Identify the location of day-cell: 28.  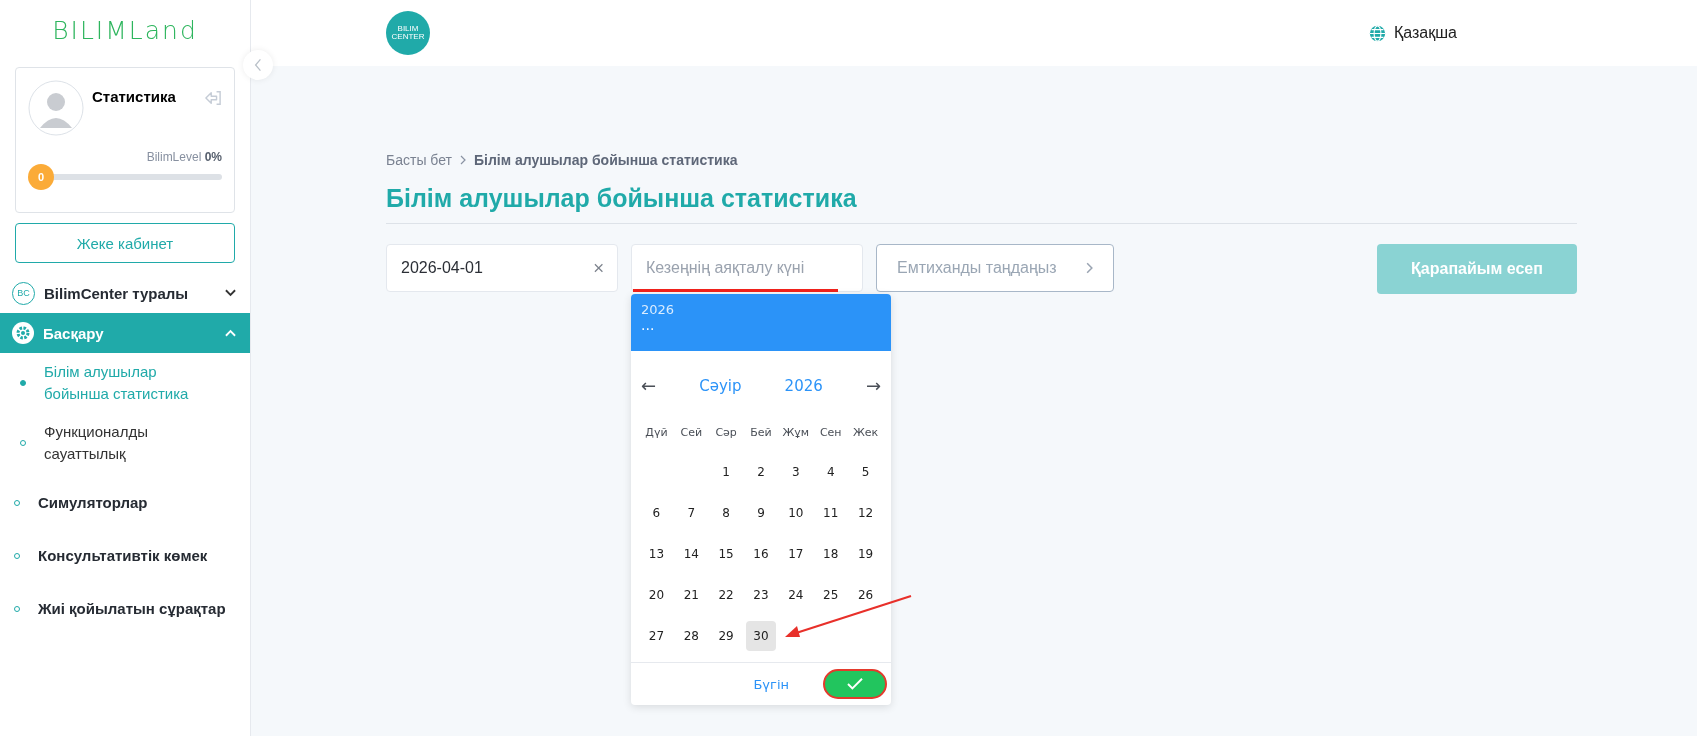
(691, 635).